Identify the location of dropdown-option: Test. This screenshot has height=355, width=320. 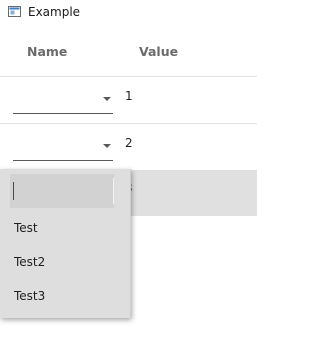
(26, 228).